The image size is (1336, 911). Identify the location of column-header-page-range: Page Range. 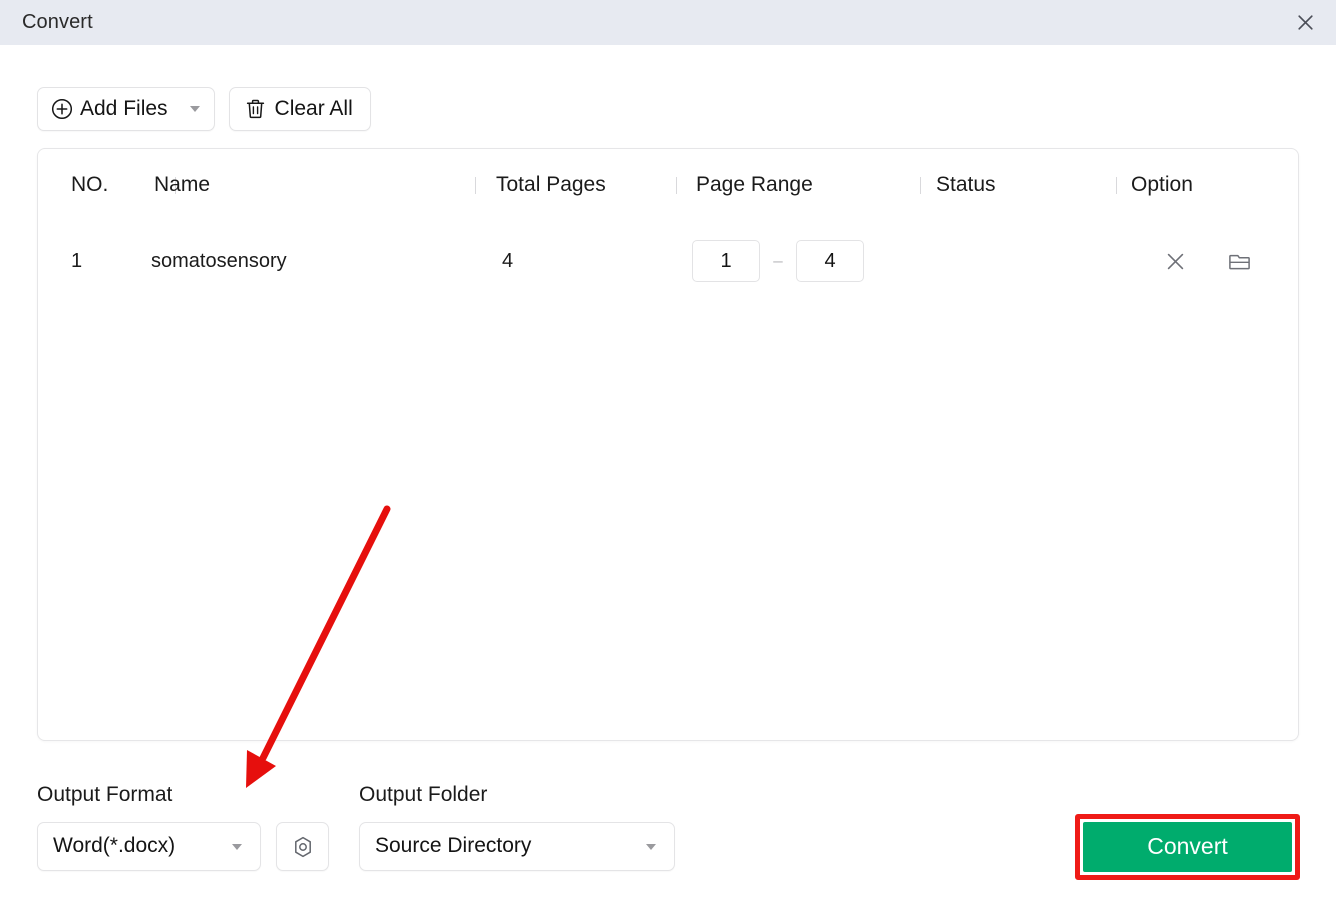
(754, 185).